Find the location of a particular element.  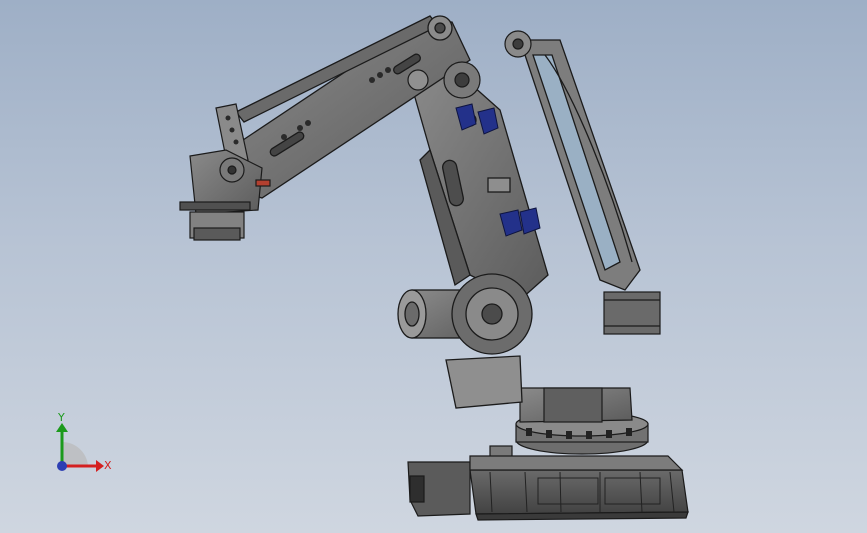

robot-turntable is located at coordinates (582, 421).